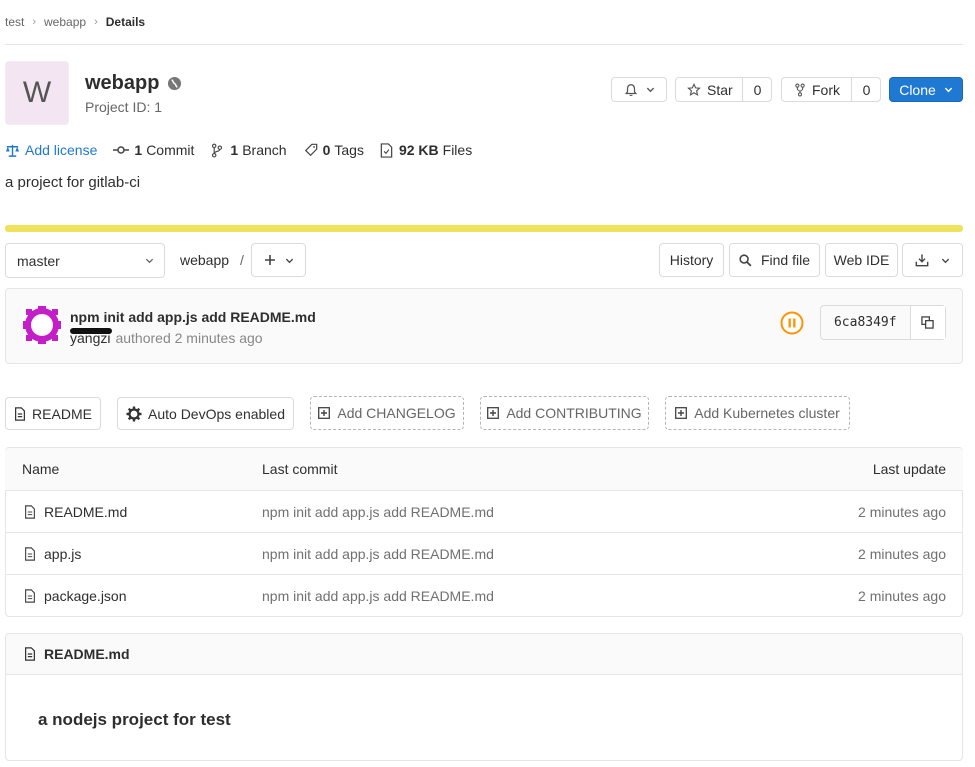  I want to click on plus-icon, so click(270, 260).